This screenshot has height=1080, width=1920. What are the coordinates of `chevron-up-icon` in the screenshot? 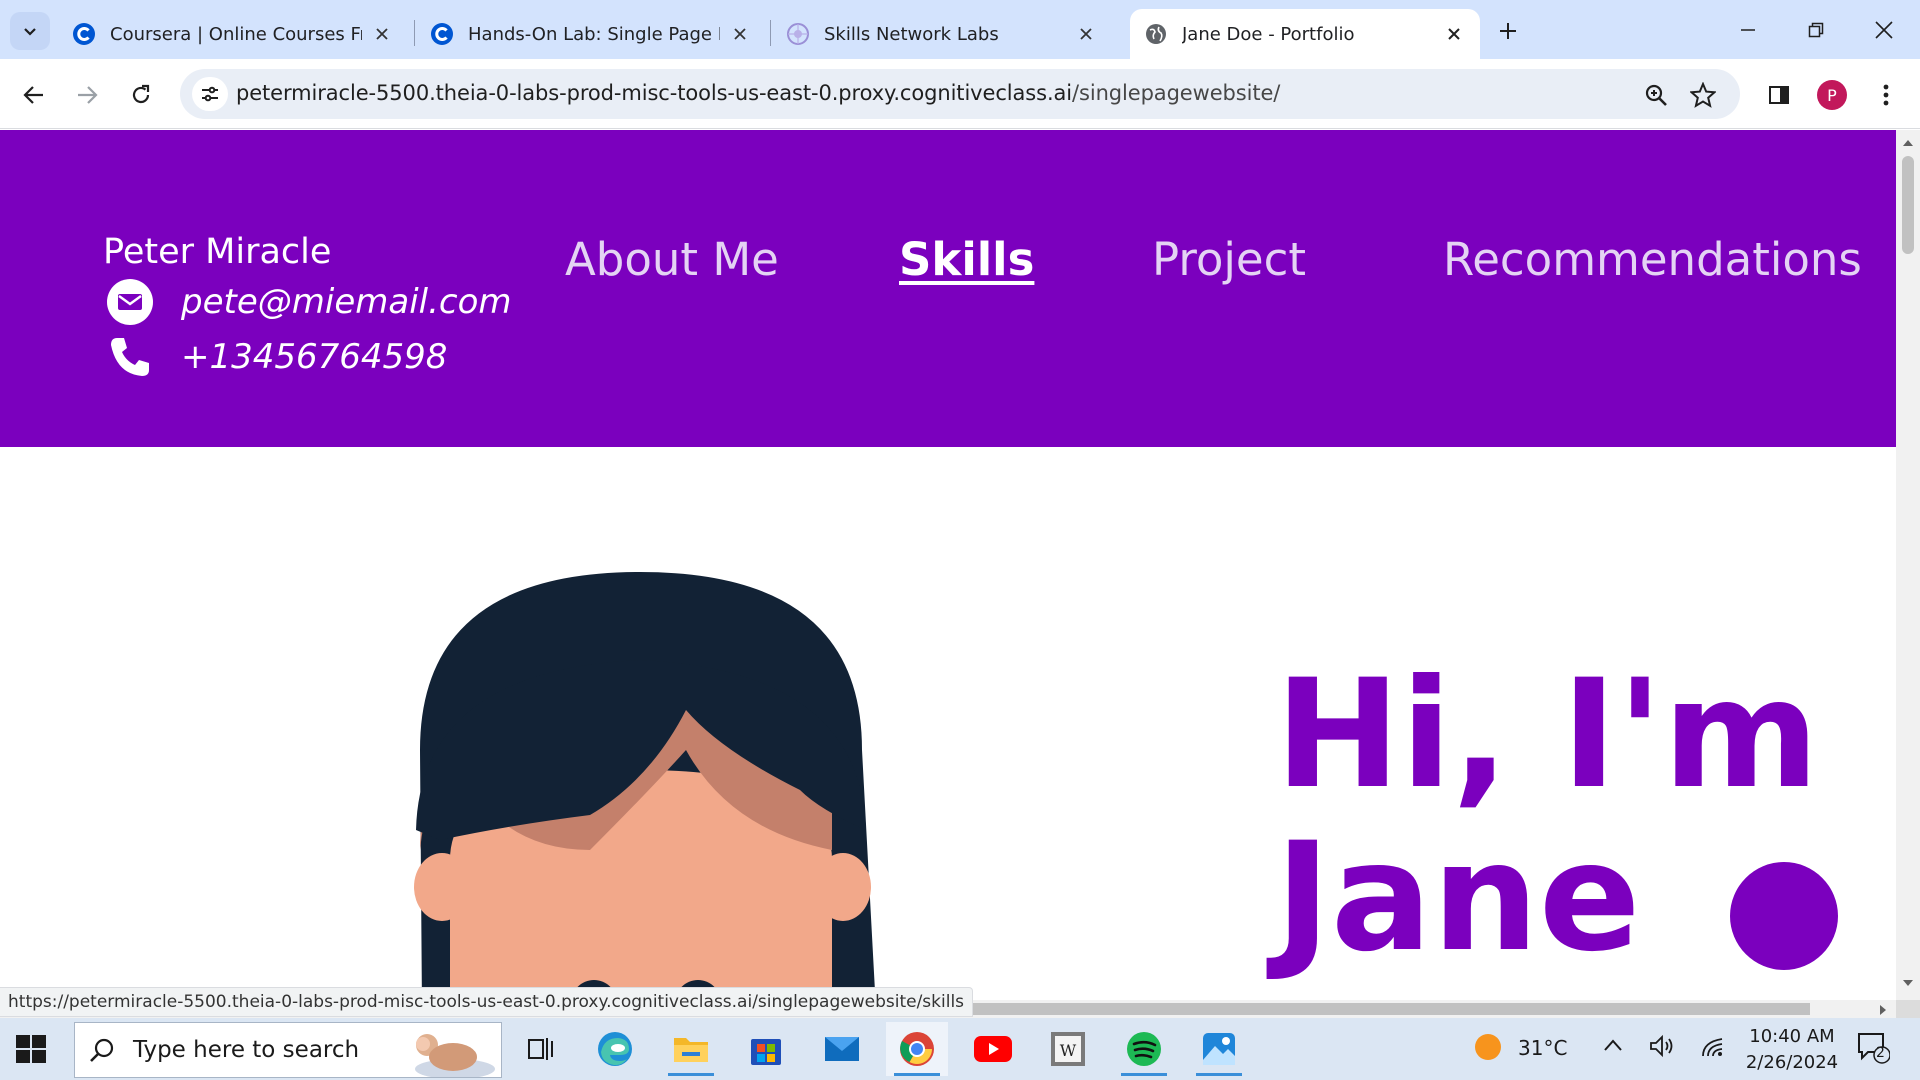 It's located at (1613, 1045).